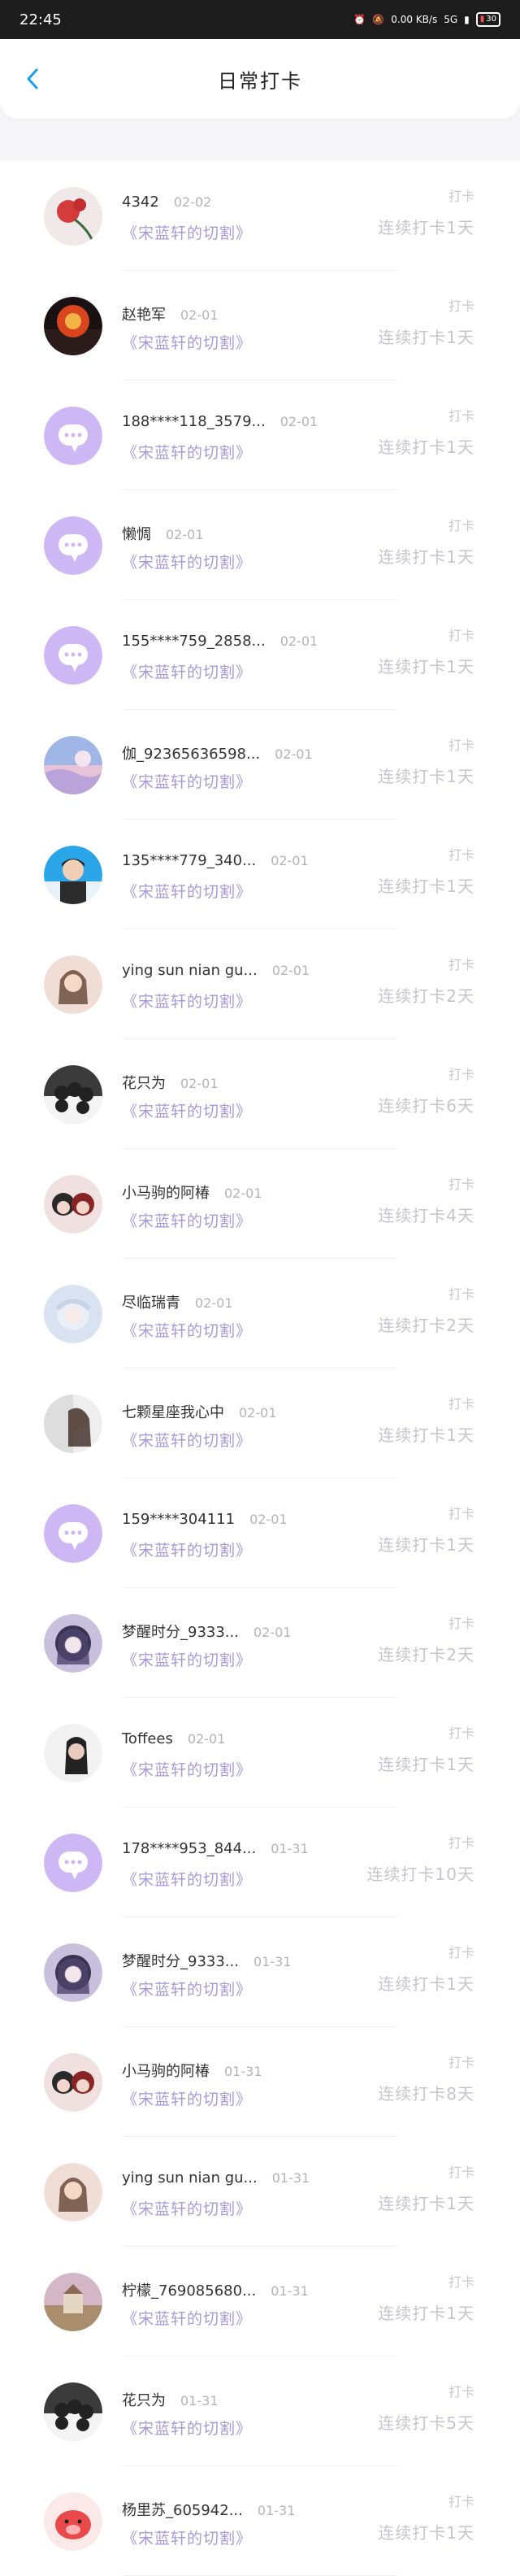 The image size is (520, 2576). Describe the element at coordinates (260, 1643) in the screenshot. I see `list-item: 梦醒时分_9333... 02-01 《宋蓝轩的切割》 打卡 连续打卡2天` at that location.